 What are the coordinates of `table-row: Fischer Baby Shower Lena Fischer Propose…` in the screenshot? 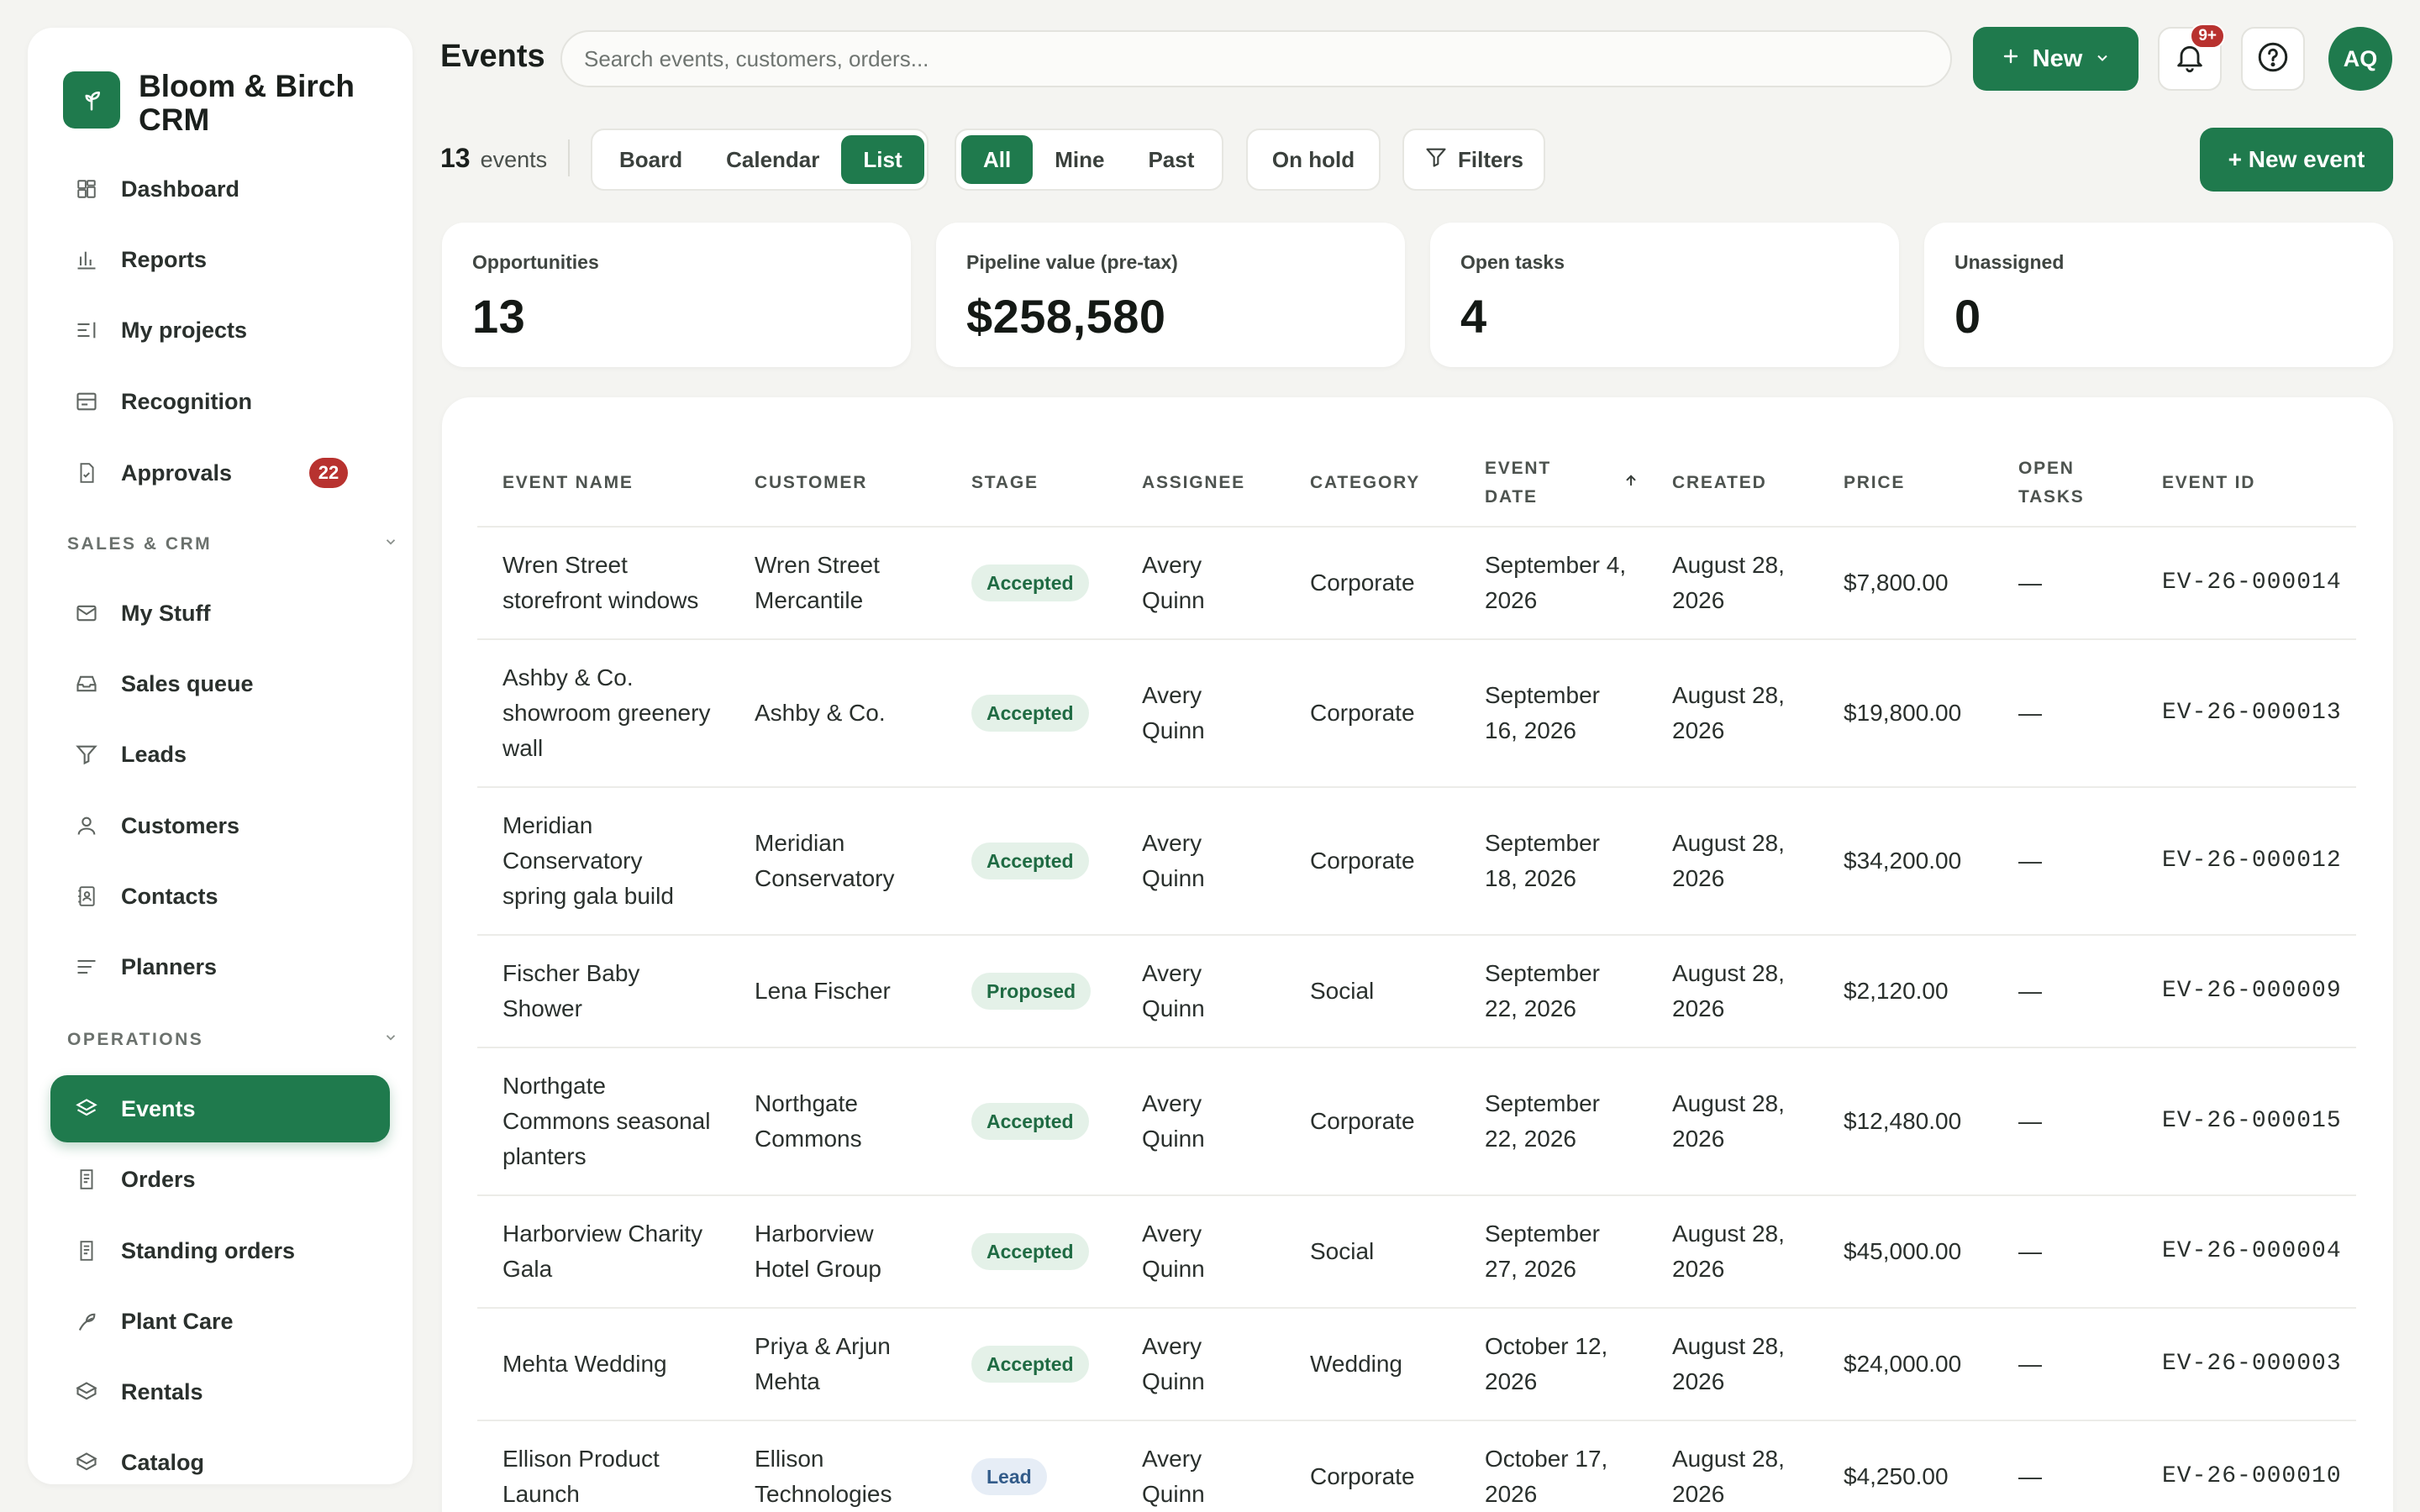 It's located at (1416, 991).